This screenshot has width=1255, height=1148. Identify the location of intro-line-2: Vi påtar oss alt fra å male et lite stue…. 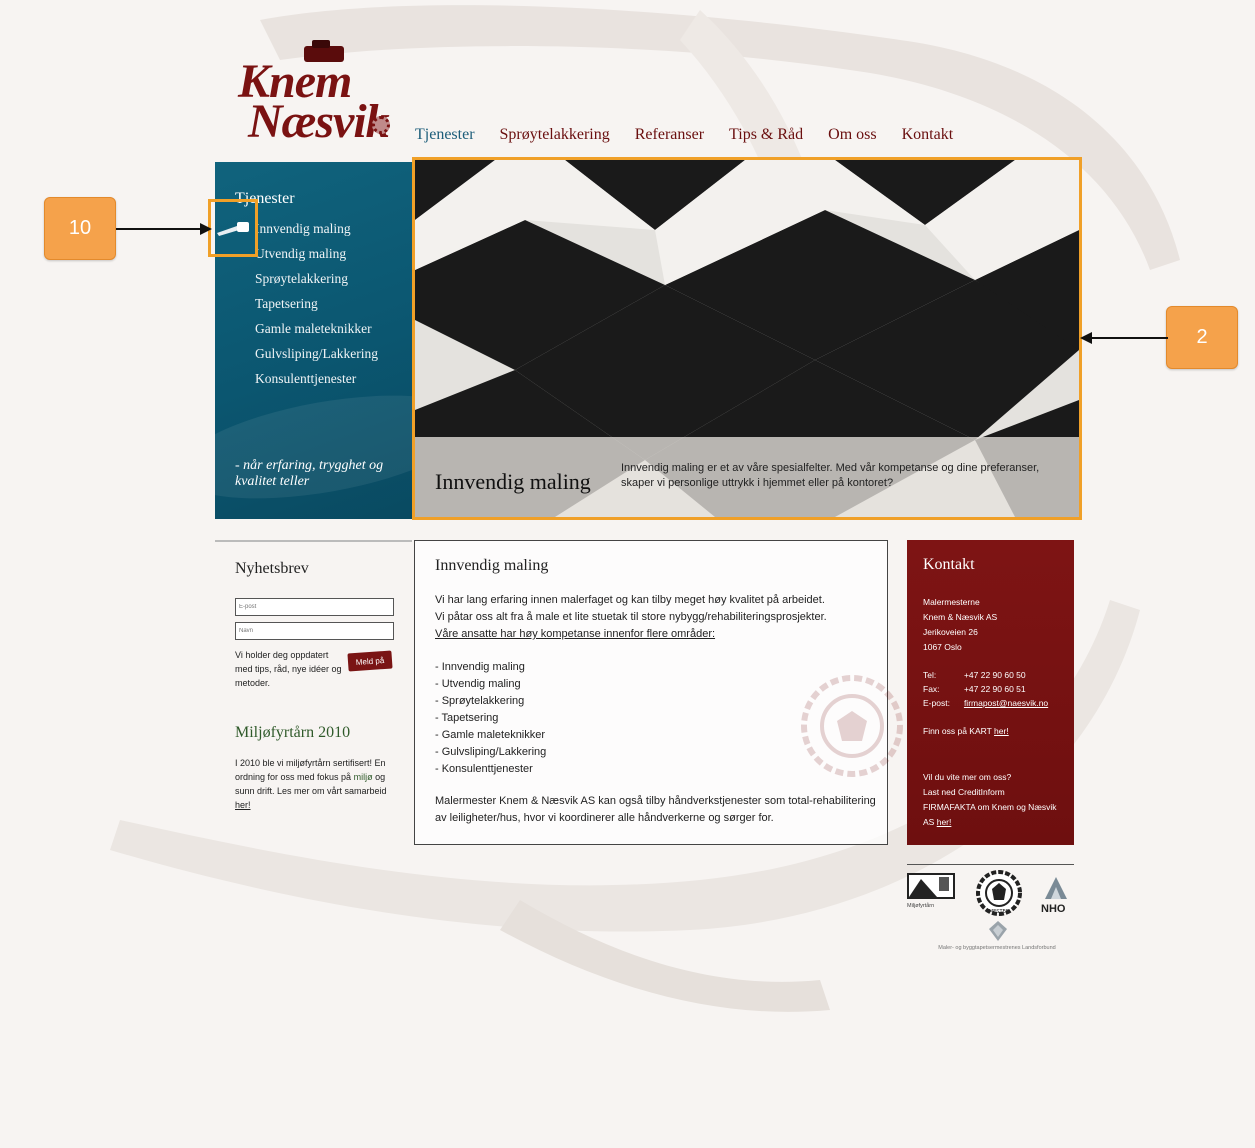
(631, 617).